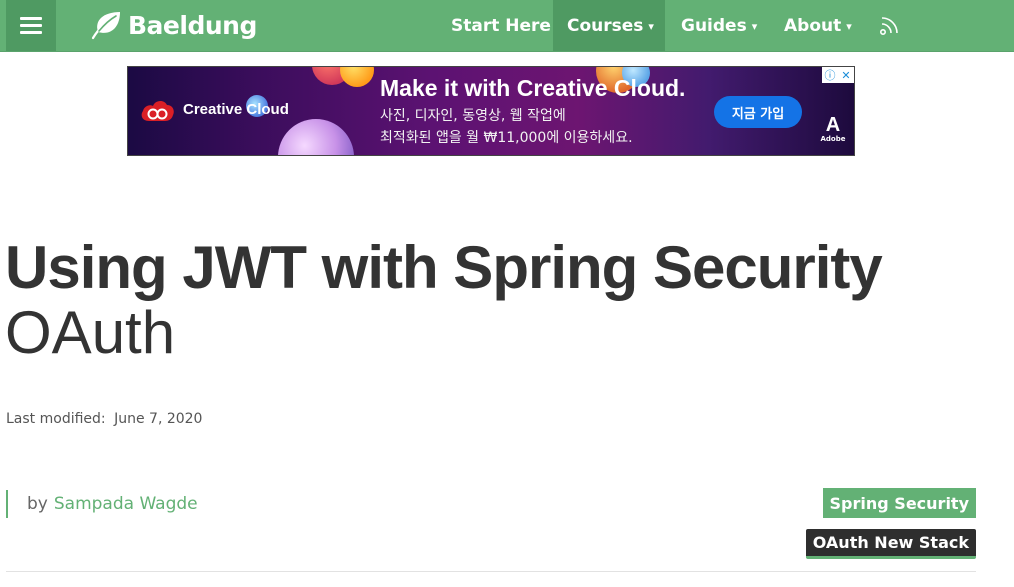 The image size is (1014, 587). What do you see at coordinates (890, 25) in the screenshot?
I see `rss-feed-icon` at bounding box center [890, 25].